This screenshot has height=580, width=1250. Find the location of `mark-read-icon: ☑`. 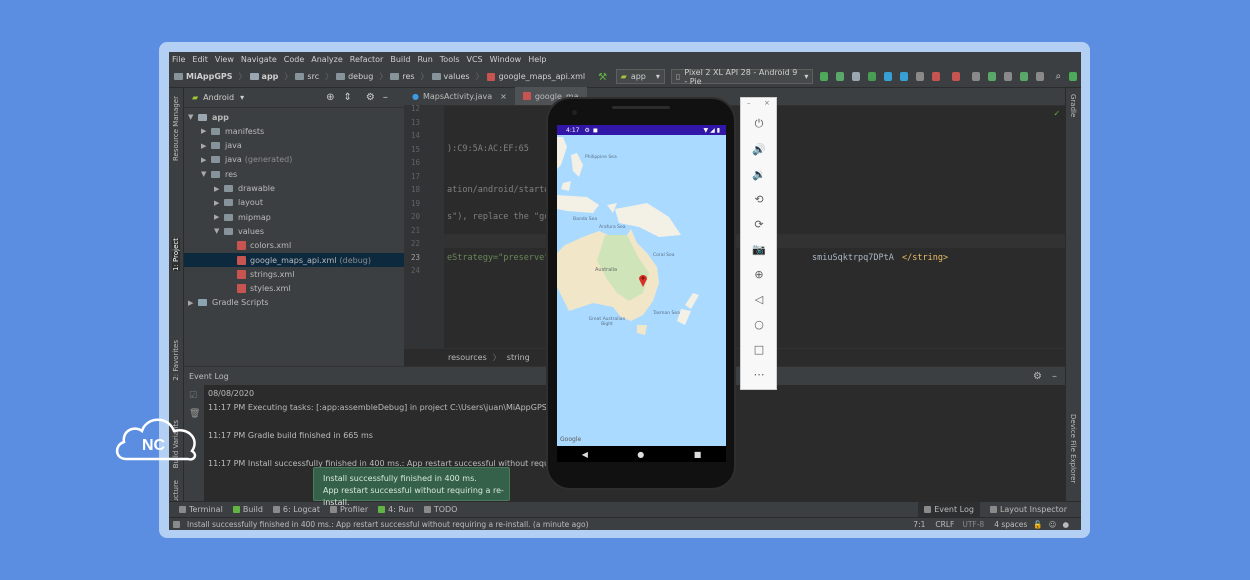

mark-read-icon: ☑ is located at coordinates (193, 396).